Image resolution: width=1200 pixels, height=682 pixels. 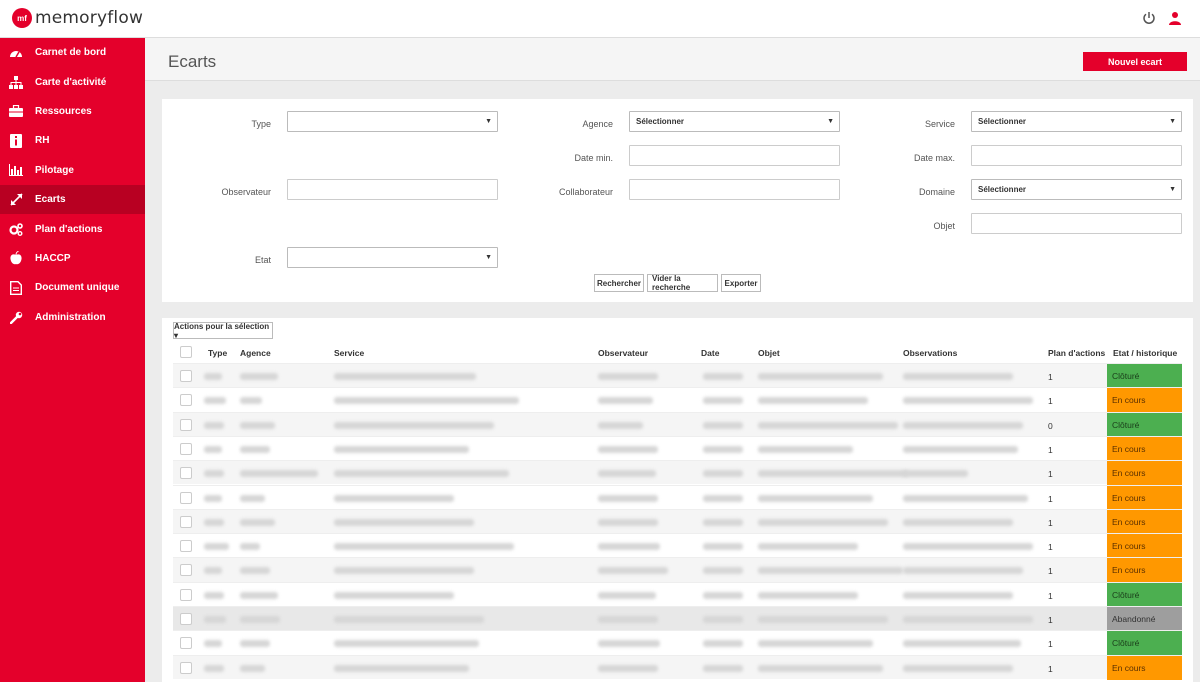 I want to click on sidebar-item-plan-actions: Plan d'actions, so click(x=72, y=228).